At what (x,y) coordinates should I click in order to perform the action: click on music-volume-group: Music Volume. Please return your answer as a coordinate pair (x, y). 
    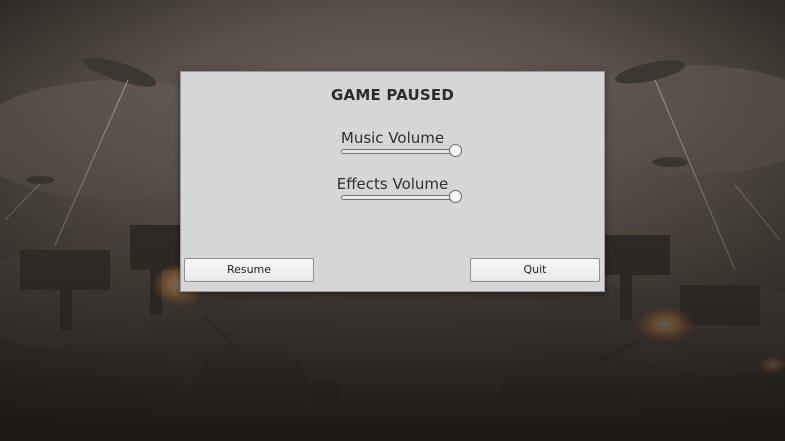
    Looking at the image, I should click on (392, 143).